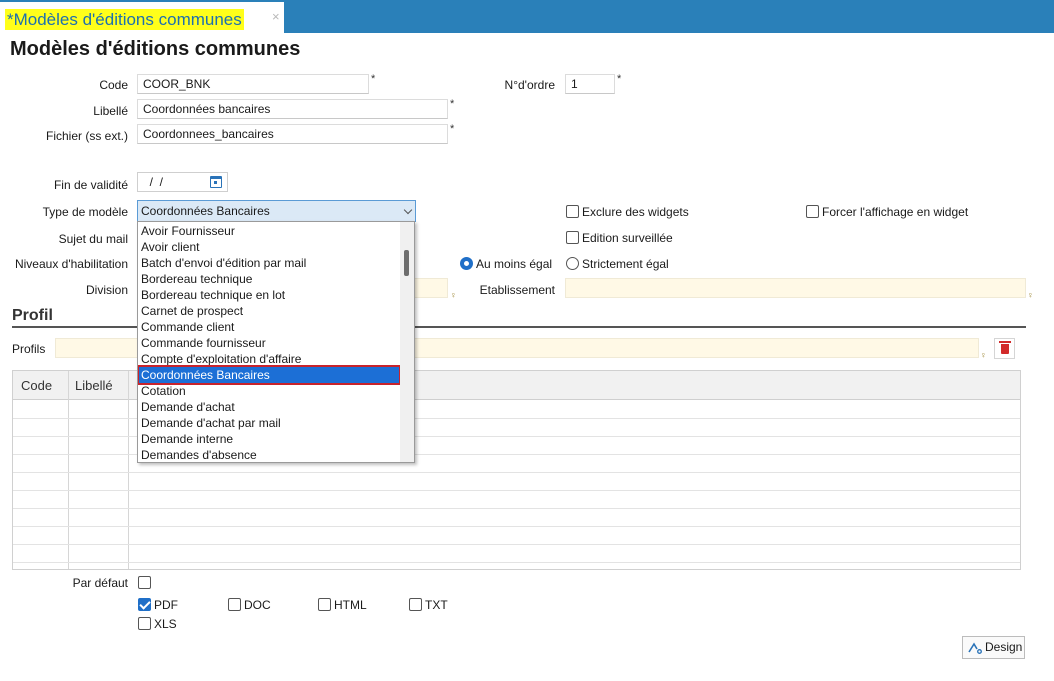 This screenshot has height=681, width=1054. What do you see at coordinates (165, 624) in the screenshot?
I see `xls-label: XLS` at bounding box center [165, 624].